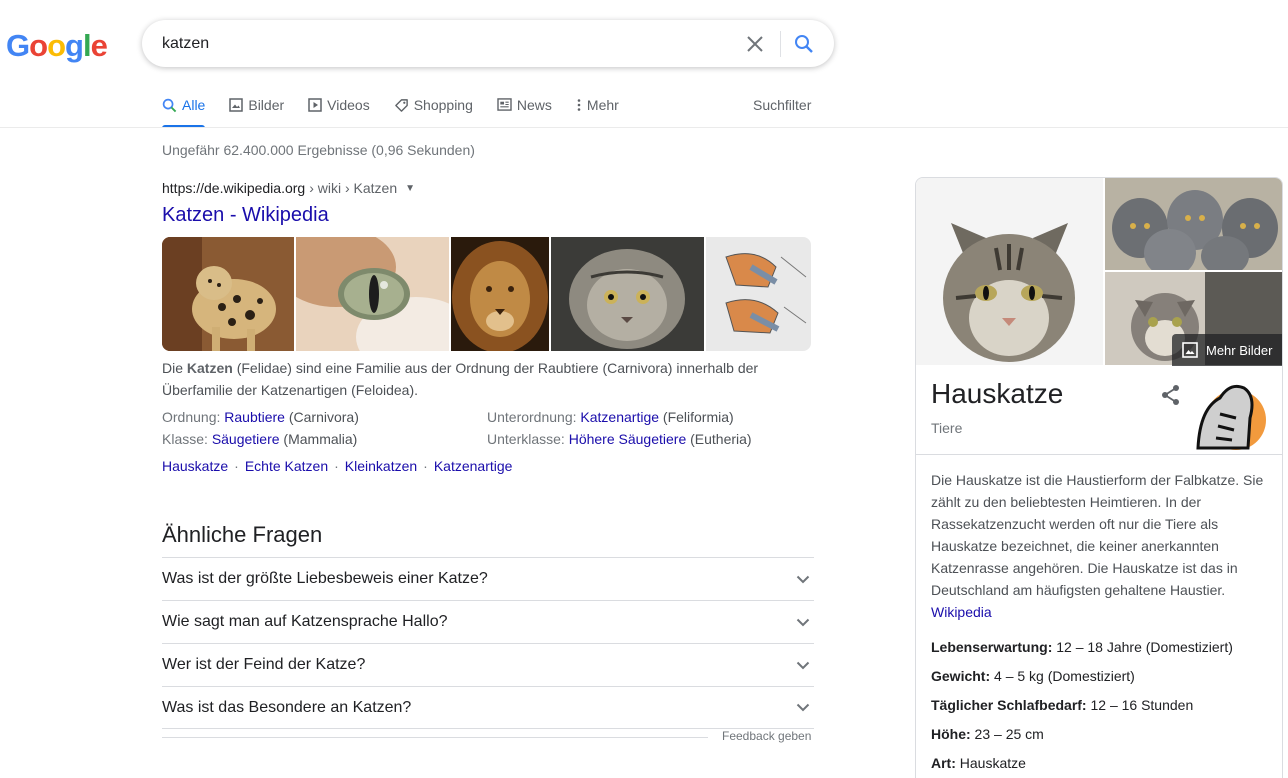  I want to click on tab-label: Alle, so click(194, 105).